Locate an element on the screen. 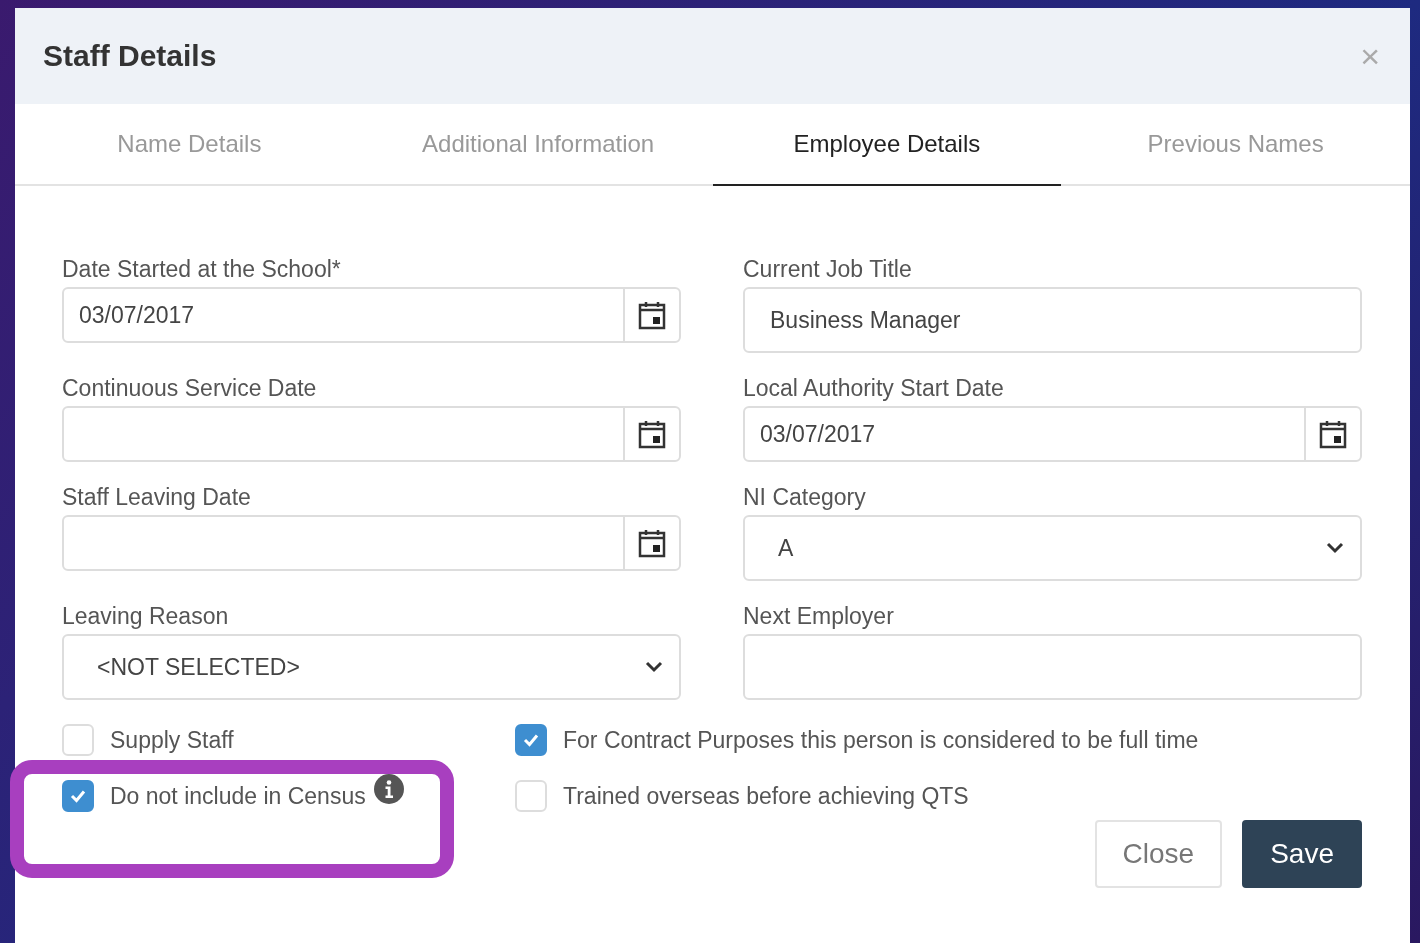 Image resolution: width=1420 pixels, height=943 pixels. checkbox-label: Trained overseas before achieving QTS is located at coordinates (766, 796).